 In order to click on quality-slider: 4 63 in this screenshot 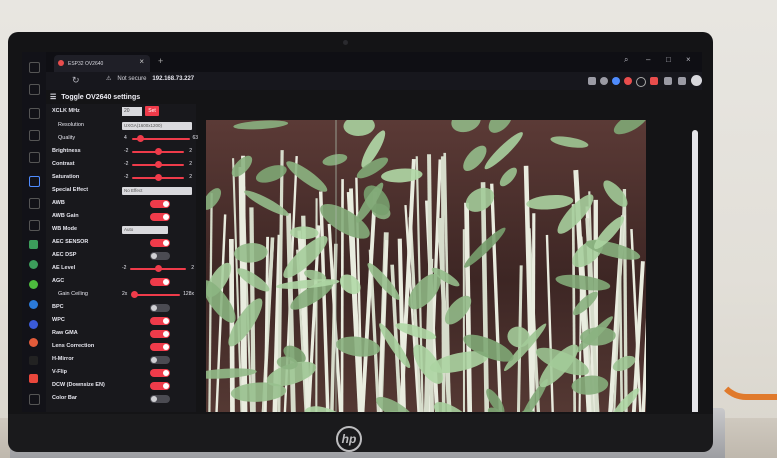, I will do `click(161, 139)`.